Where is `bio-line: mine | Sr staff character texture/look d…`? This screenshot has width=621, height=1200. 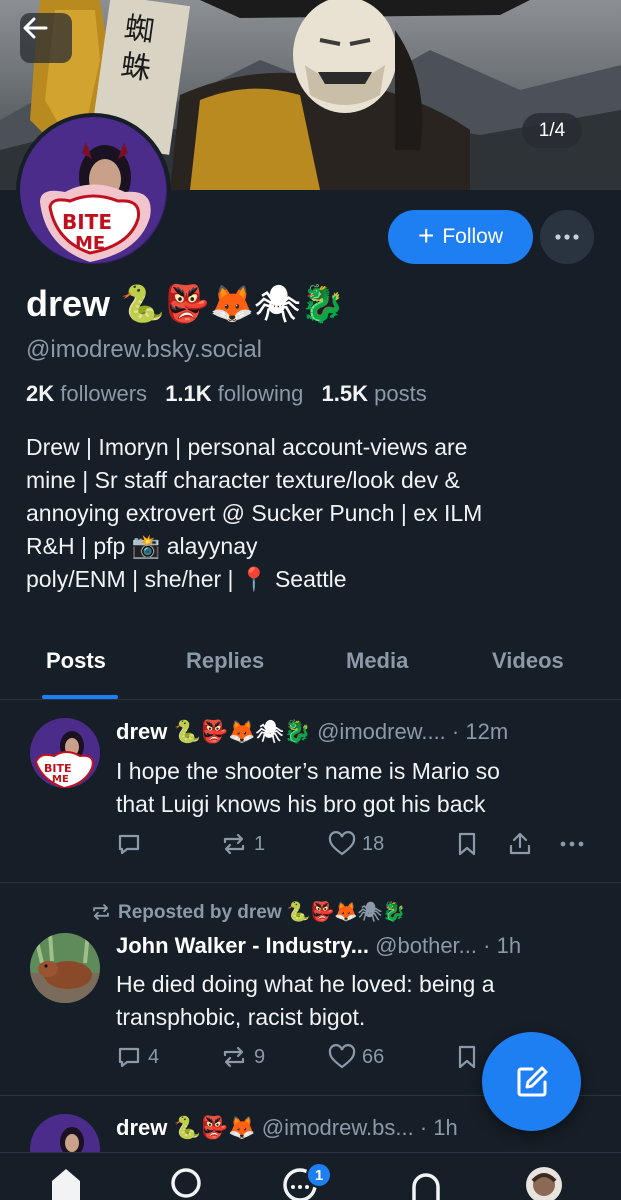 bio-line: mine | Sr staff character texture/look d… is located at coordinates (243, 480).